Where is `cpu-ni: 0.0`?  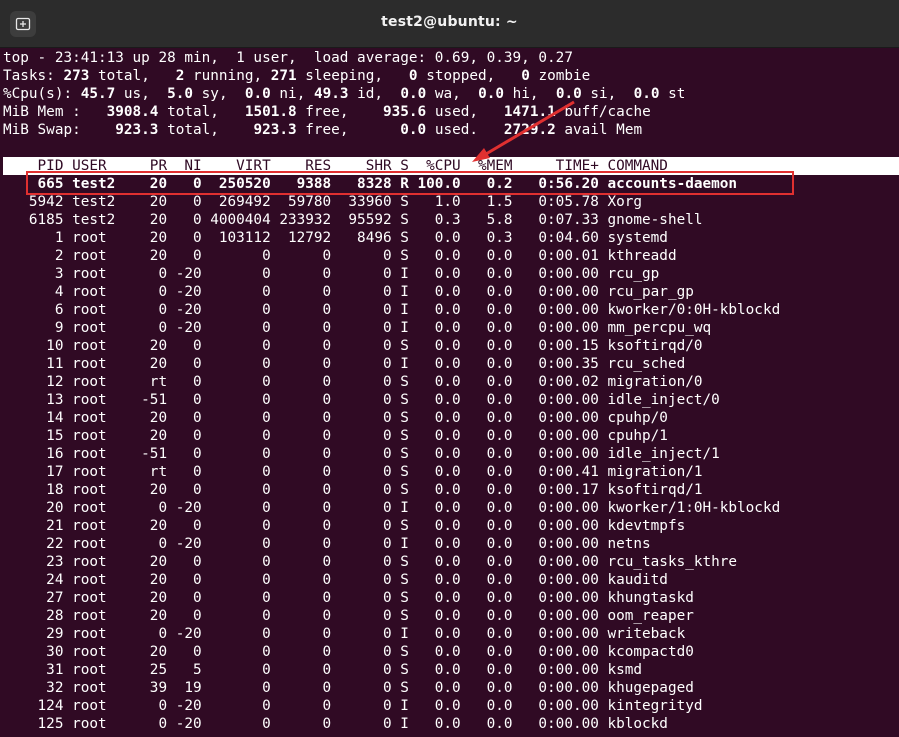 cpu-ni: 0.0 is located at coordinates (257, 94).